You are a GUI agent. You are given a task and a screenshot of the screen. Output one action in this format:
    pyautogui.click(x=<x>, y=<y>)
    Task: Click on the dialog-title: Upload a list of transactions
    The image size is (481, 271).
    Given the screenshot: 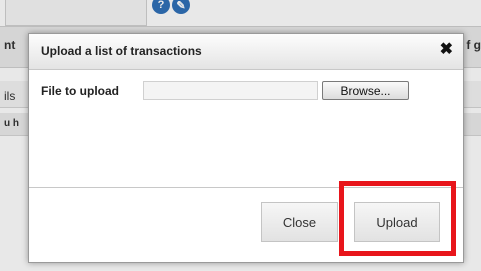 What is the action you would take?
    pyautogui.click(x=121, y=51)
    